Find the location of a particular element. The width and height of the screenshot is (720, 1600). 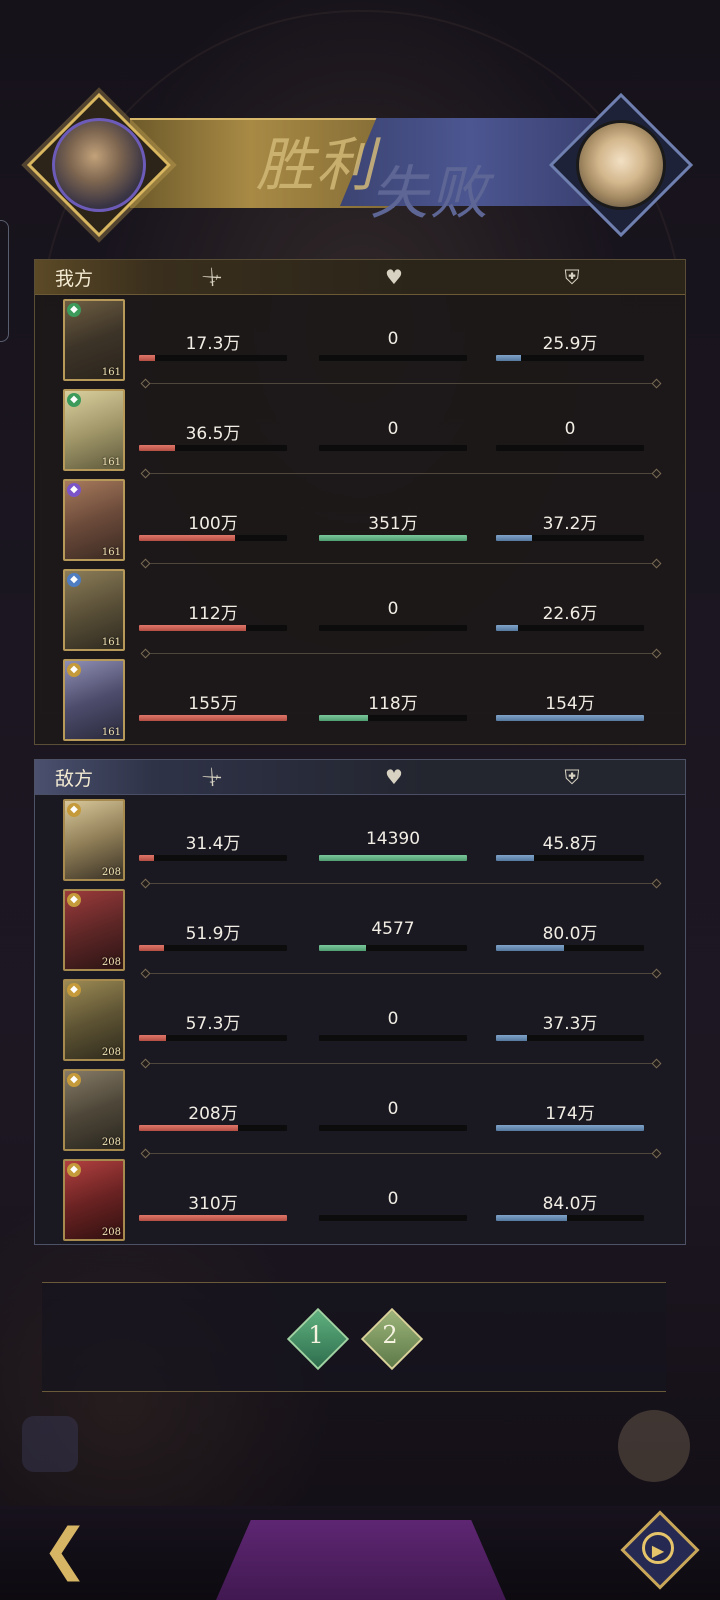

defense-value: 22.6万 is located at coordinates (570, 614).